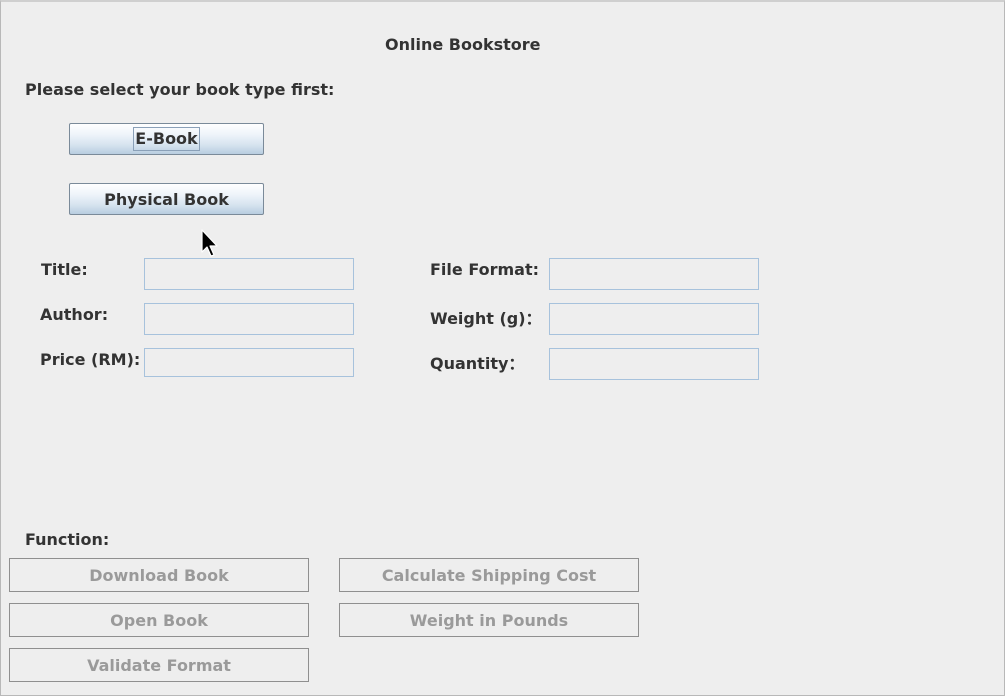 The image size is (1005, 696). Describe the element at coordinates (64, 269) in the screenshot. I see `title-label: Title:` at that location.